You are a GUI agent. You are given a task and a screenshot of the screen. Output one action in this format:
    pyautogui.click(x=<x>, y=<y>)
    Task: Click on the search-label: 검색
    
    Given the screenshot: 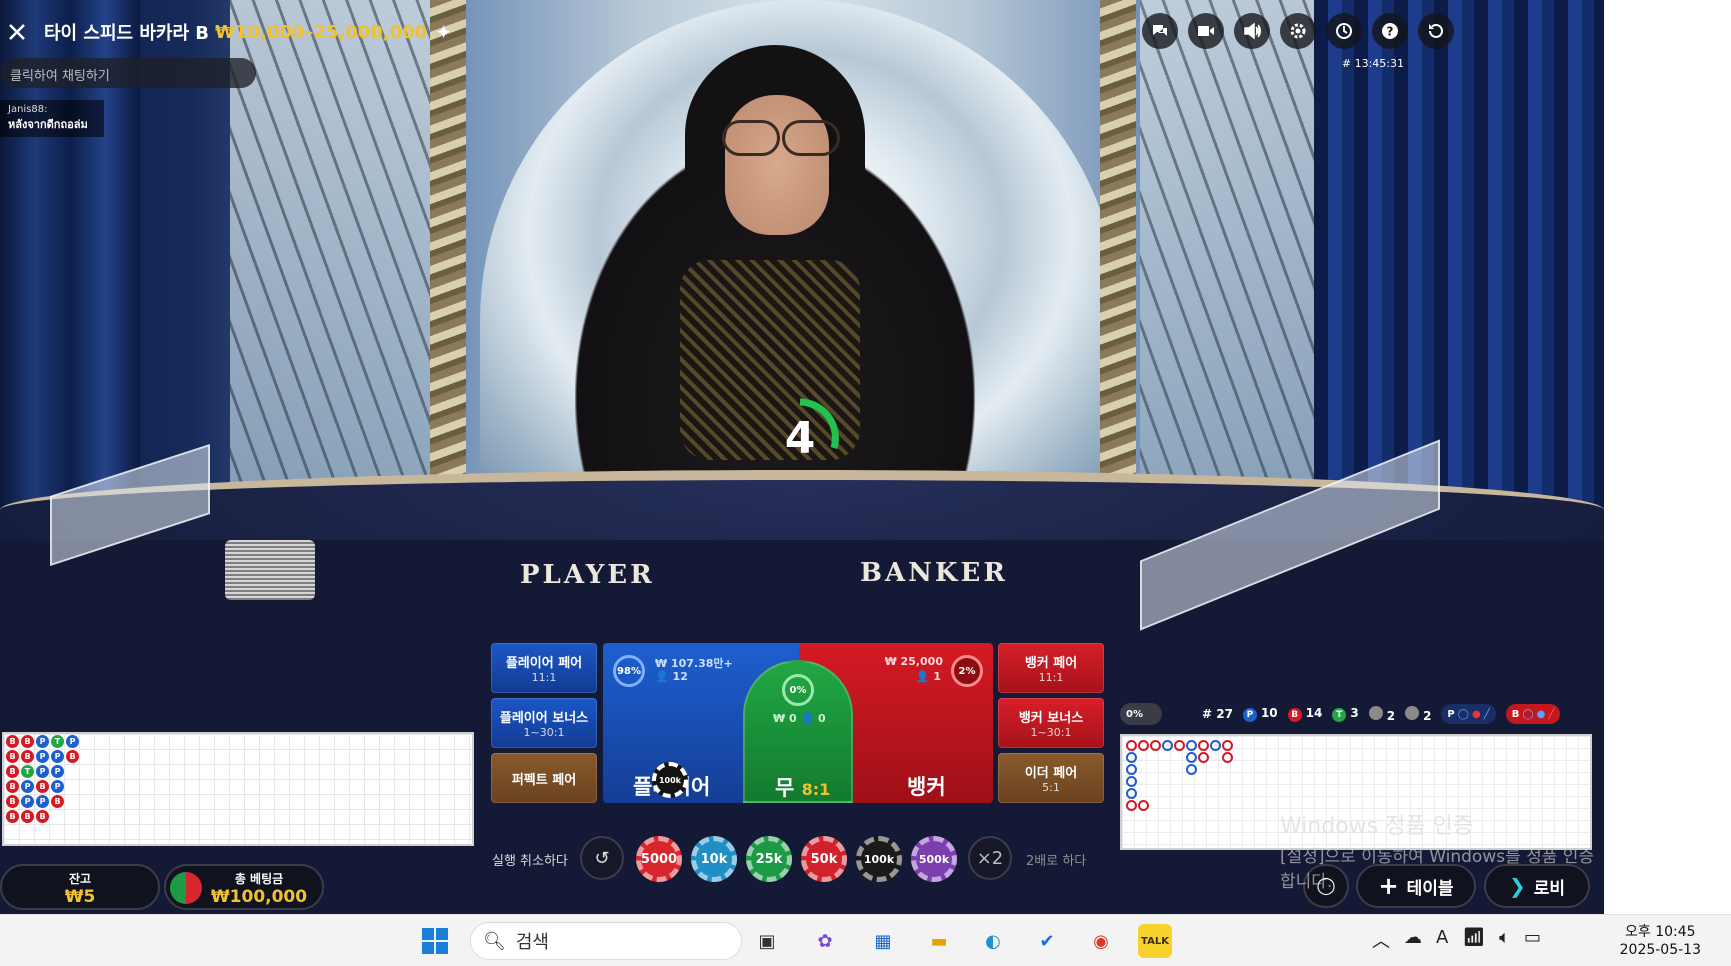 What is the action you would take?
    pyautogui.click(x=532, y=942)
    